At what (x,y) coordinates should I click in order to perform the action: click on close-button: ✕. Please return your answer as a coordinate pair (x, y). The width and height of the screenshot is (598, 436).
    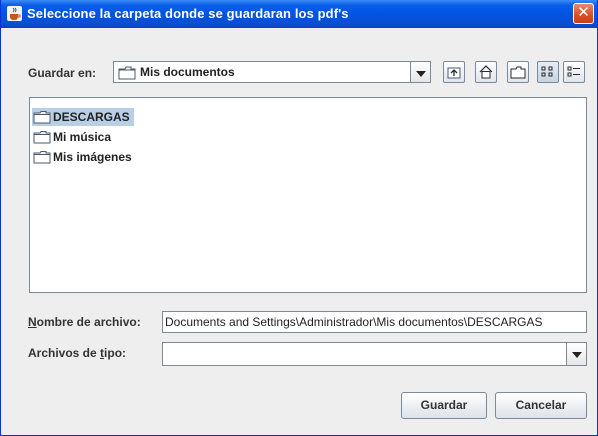
    Looking at the image, I should click on (583, 13).